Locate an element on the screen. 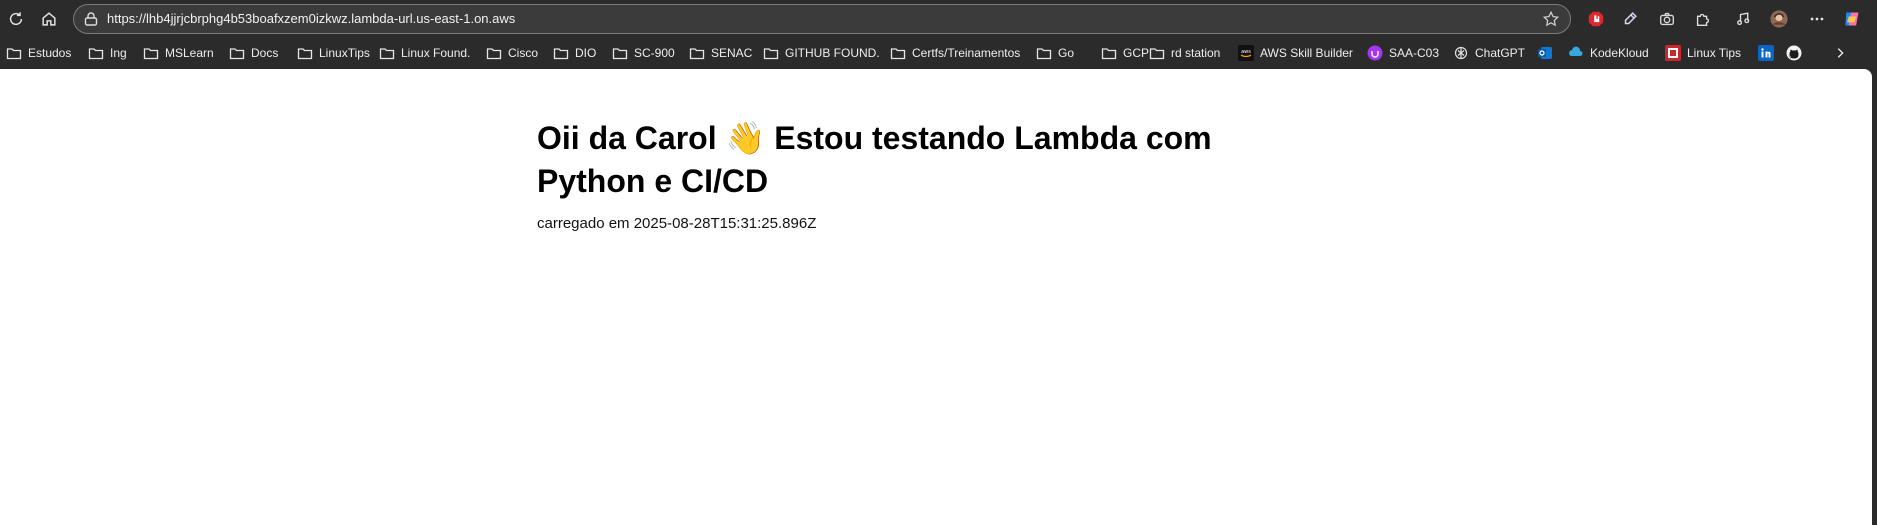 This screenshot has width=1877, height=525. bookmark-label: DIO is located at coordinates (586, 53).